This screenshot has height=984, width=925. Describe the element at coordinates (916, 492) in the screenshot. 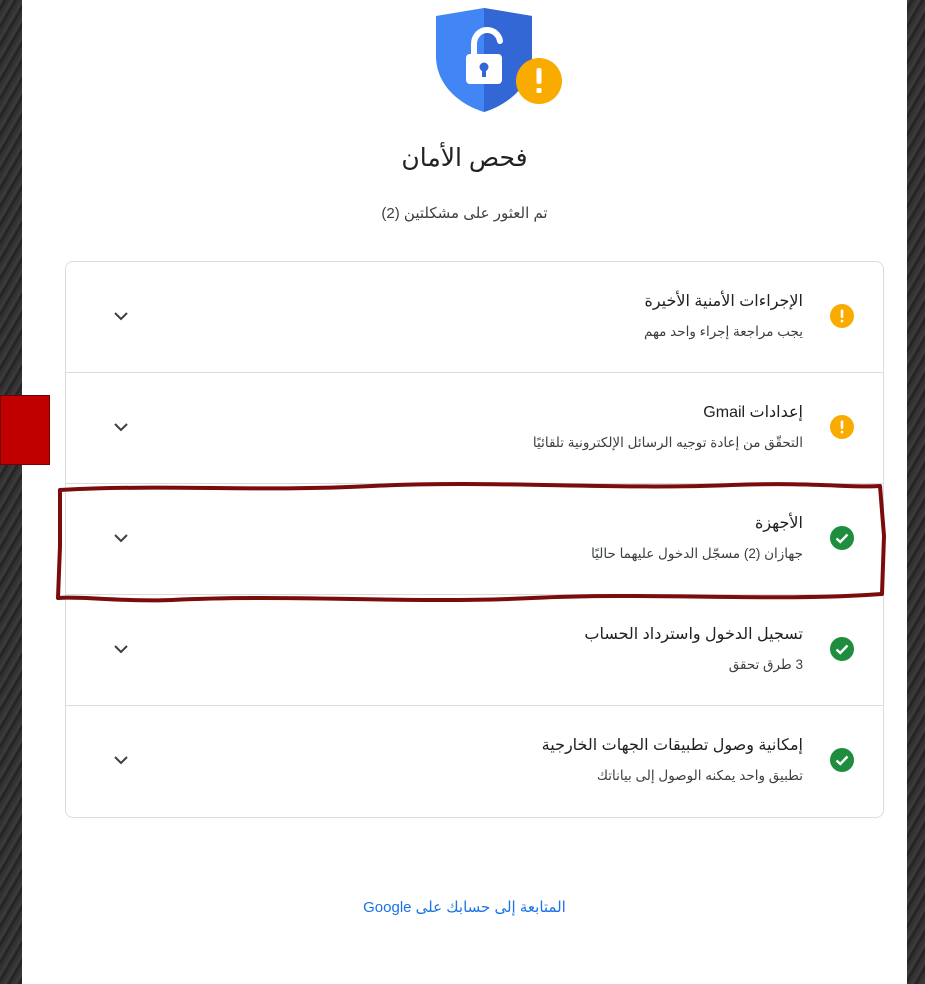

I see `right-dark-border` at that location.